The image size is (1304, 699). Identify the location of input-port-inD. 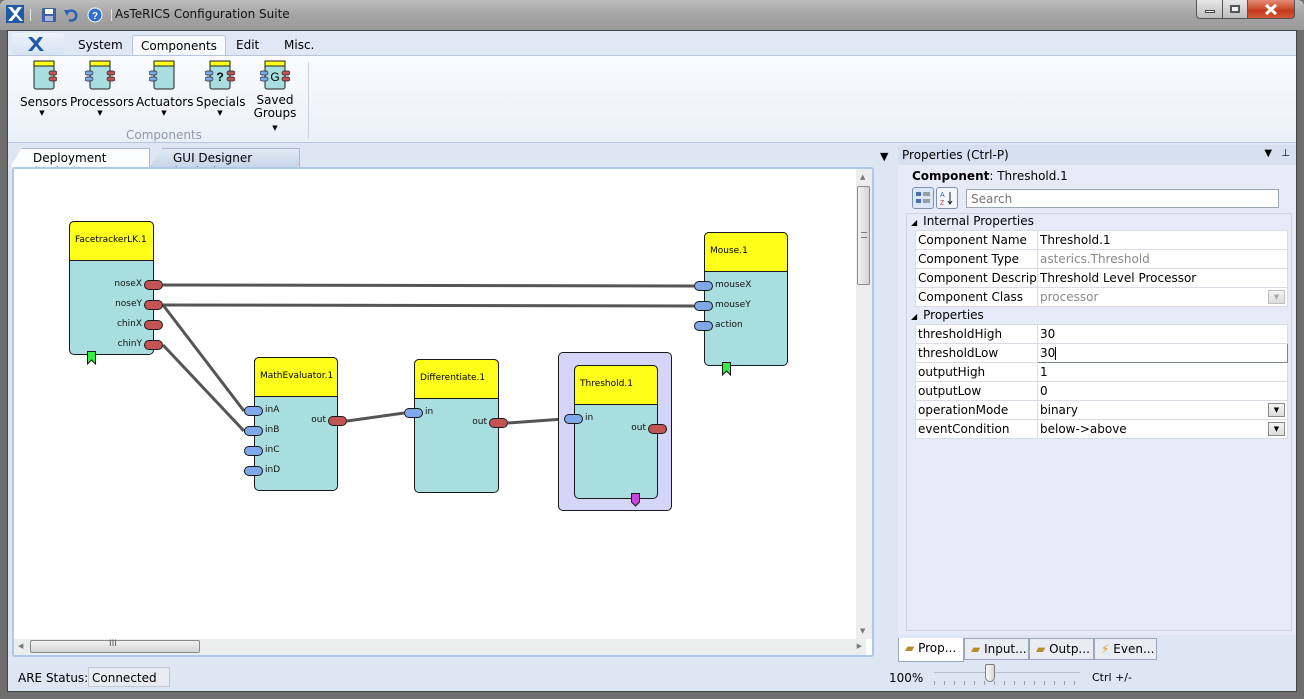
(253, 471).